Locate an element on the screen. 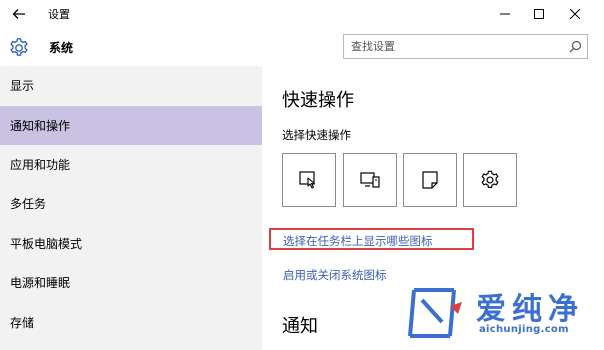  watermark-text: 爱纯净 is located at coordinates (530, 309).